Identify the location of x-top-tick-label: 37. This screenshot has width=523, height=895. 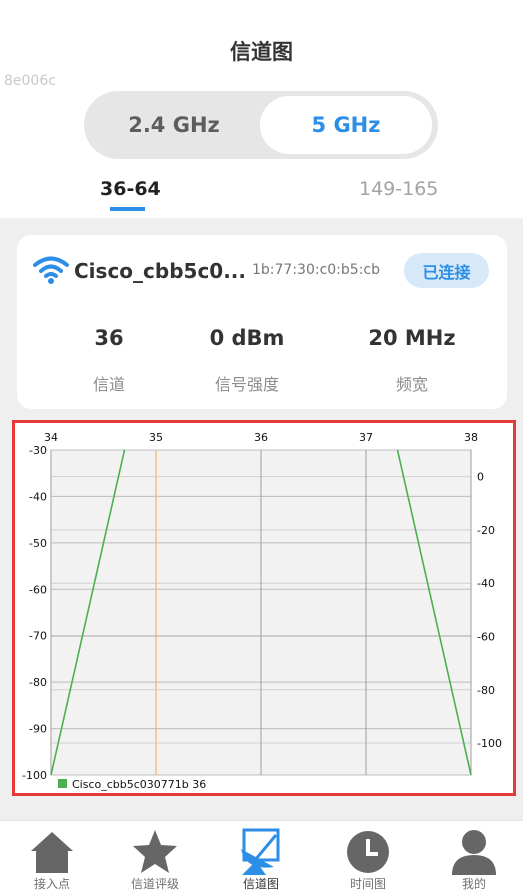
(366, 437).